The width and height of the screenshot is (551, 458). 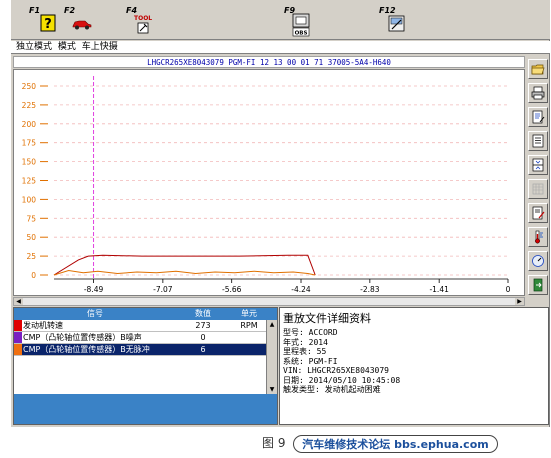 I want to click on detail-line: VIN: LHGCR265XE8043079, so click(x=336, y=370).